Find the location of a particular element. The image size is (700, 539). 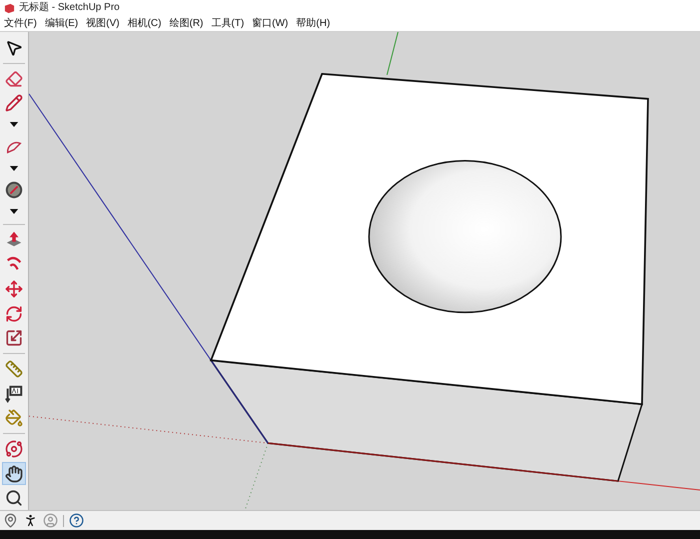

menu-item: 绘图(R) is located at coordinates (186, 23).